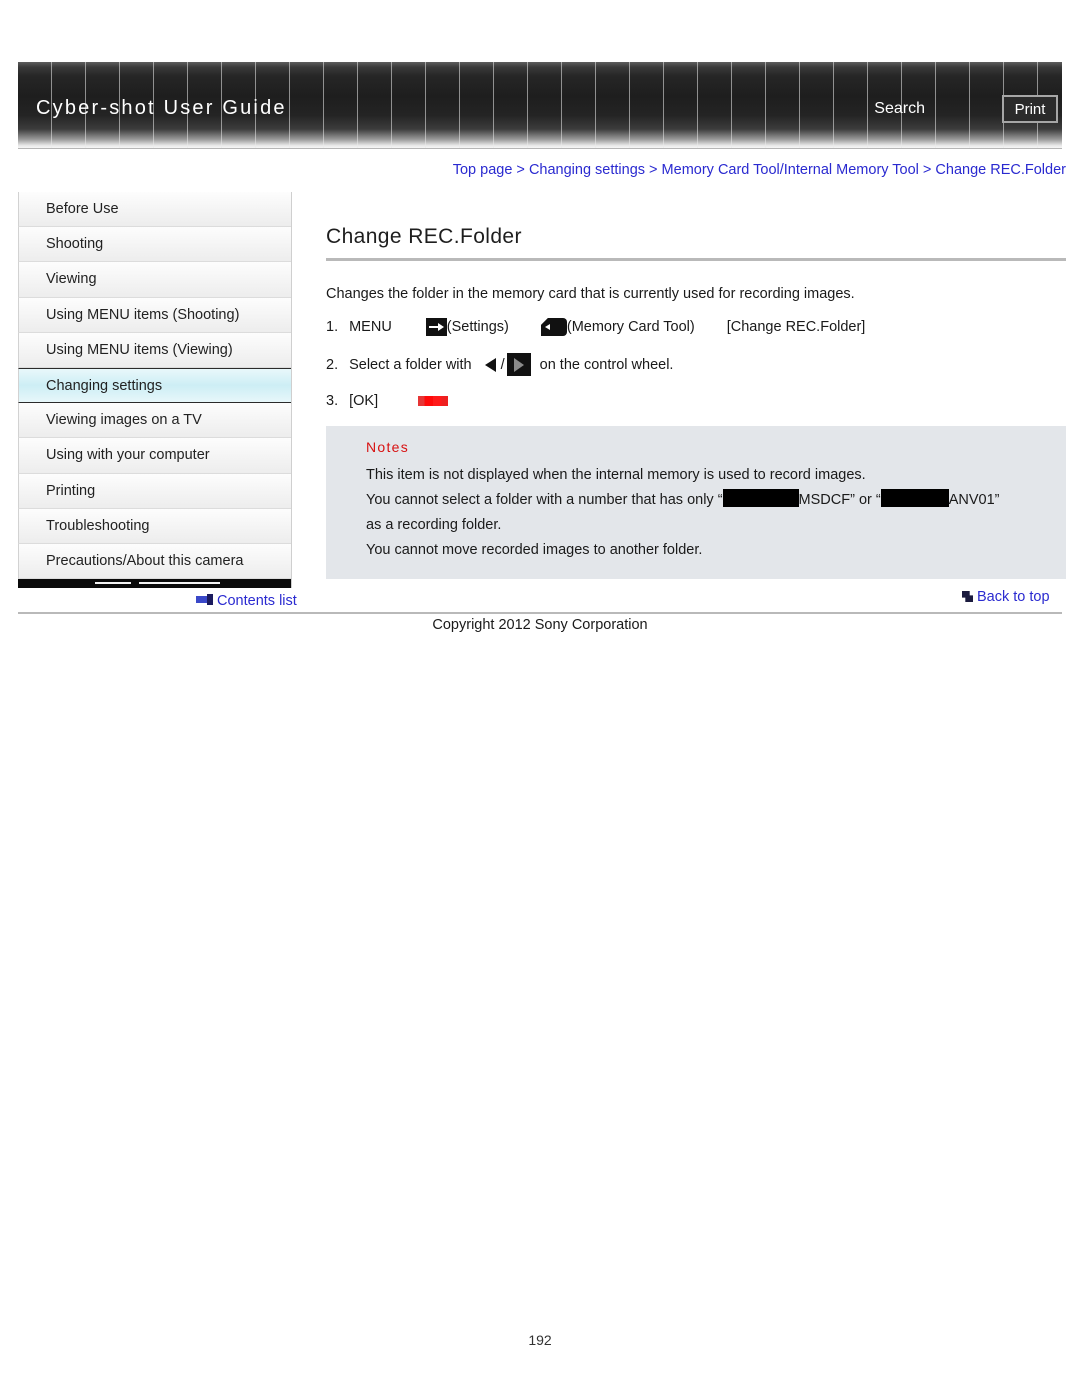 This screenshot has height=1397, width=1080. I want to click on footer-divider, so click(540, 613).